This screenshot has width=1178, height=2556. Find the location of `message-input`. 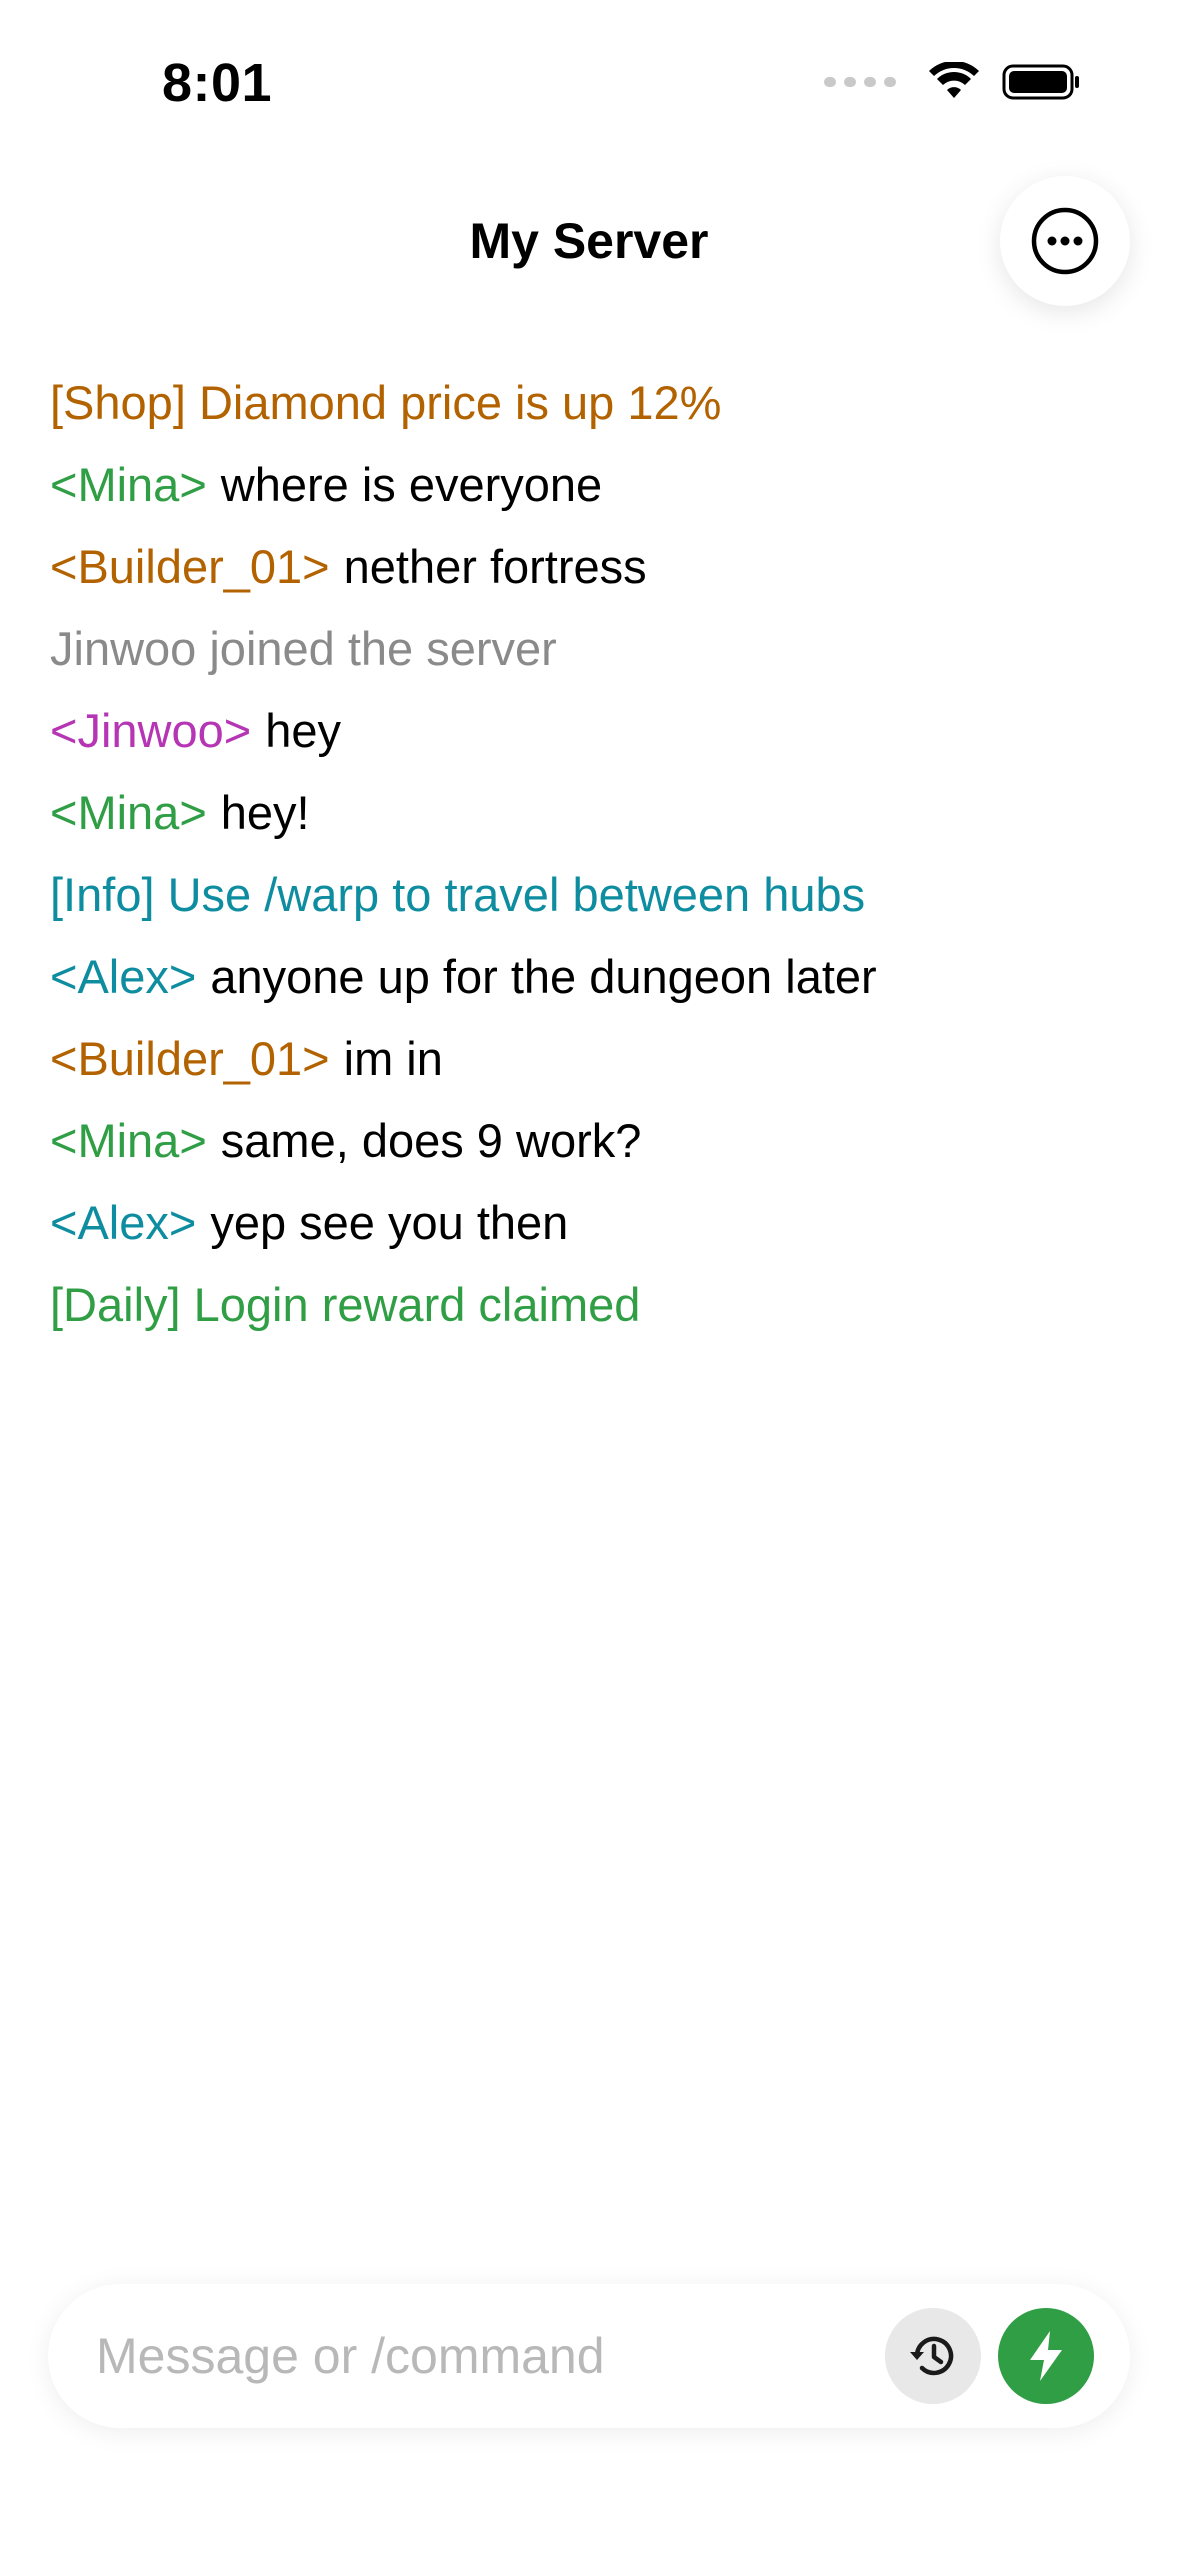

message-input is located at coordinates (496, 2356).